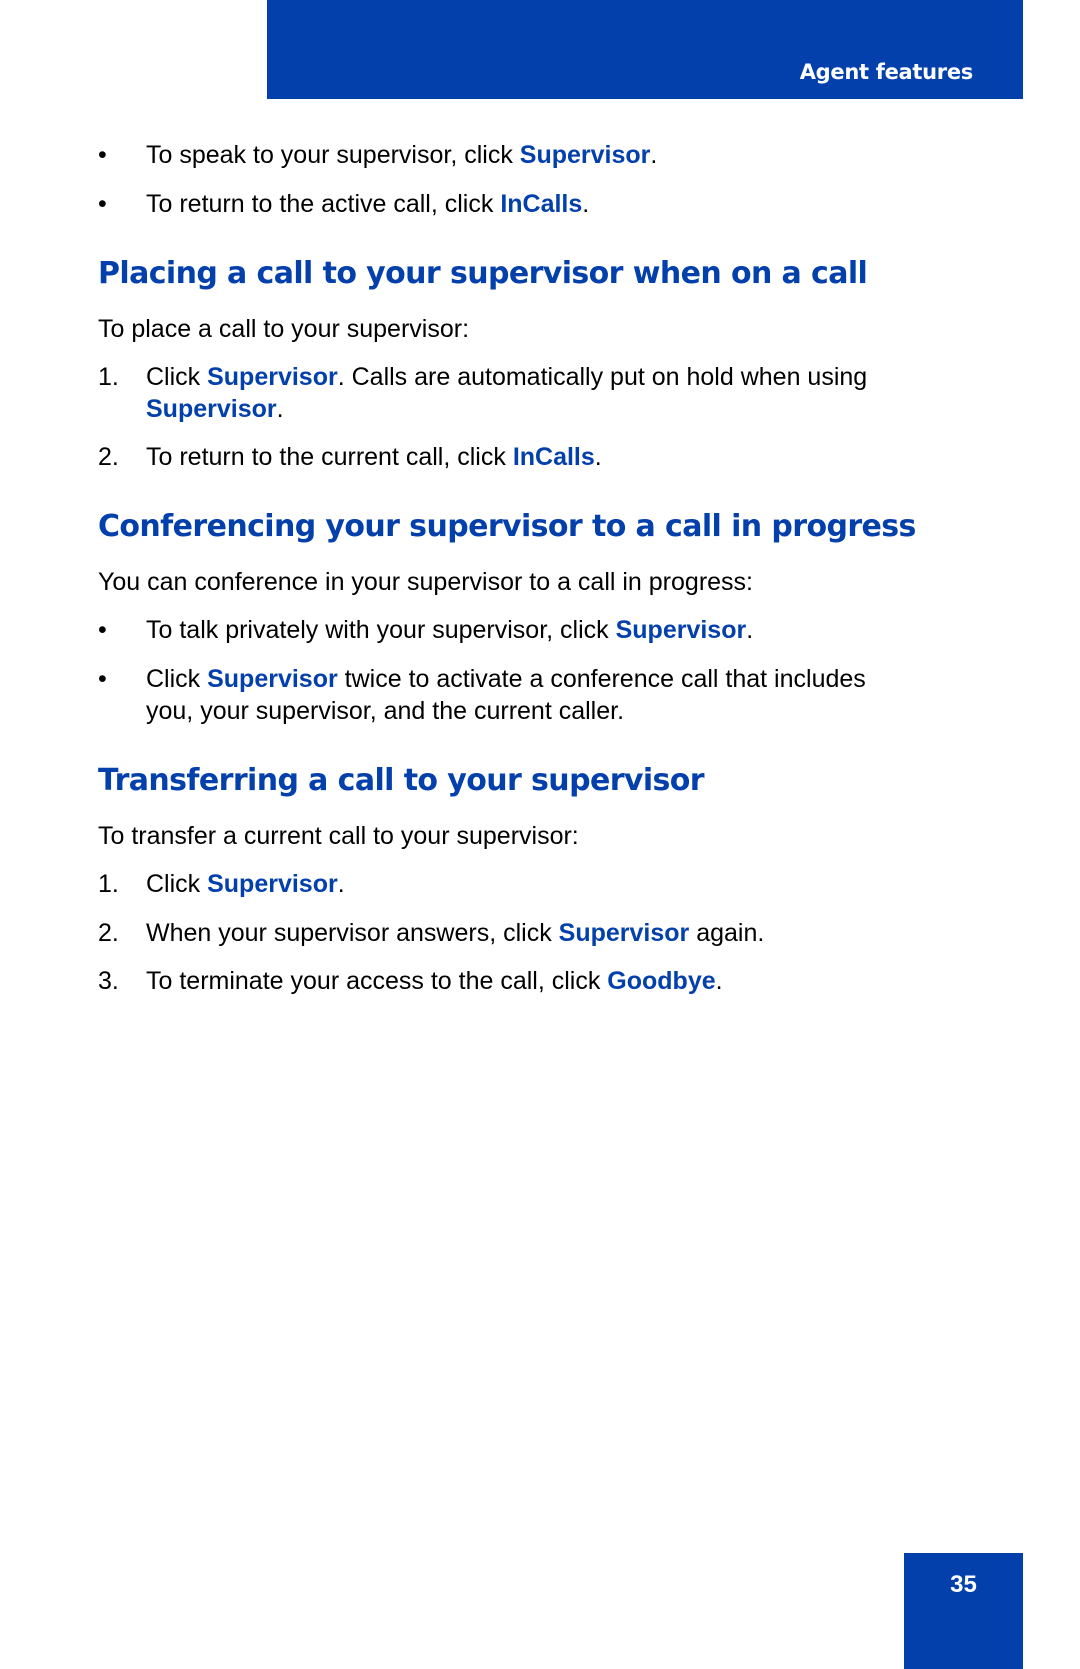 This screenshot has width=1080, height=1669. I want to click on page-number-box: 35, so click(963, 1611).